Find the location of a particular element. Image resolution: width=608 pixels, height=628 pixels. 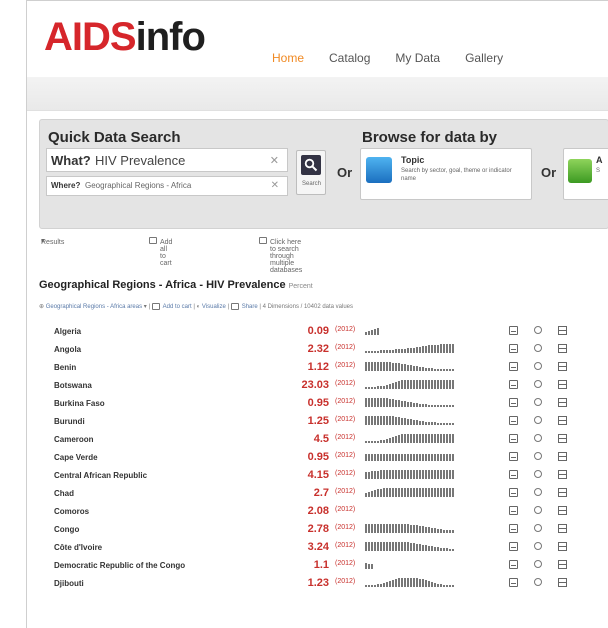

search-button: Search is located at coordinates (311, 172).